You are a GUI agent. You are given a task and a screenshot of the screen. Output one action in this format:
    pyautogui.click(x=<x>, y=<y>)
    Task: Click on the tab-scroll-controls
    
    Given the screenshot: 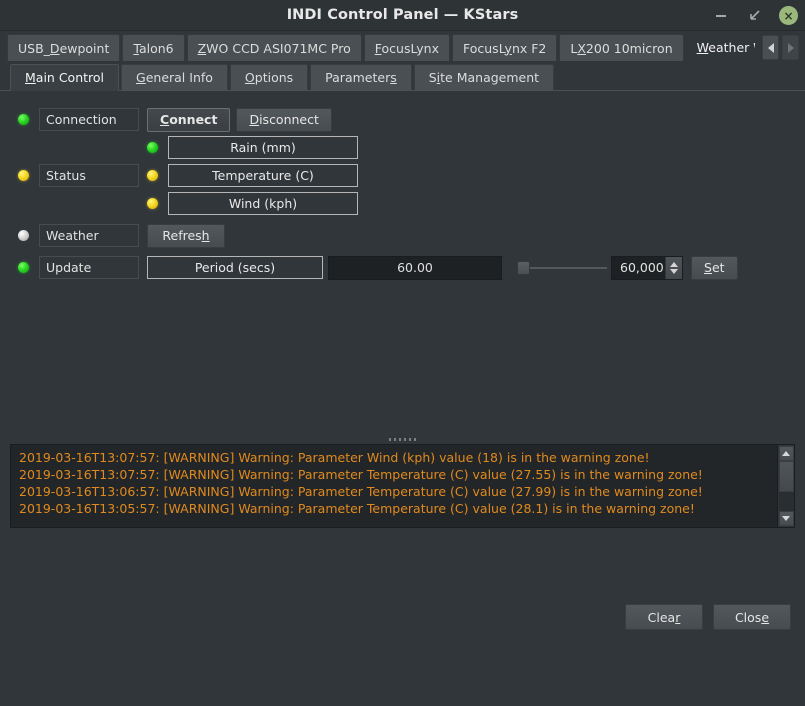 What is the action you would take?
    pyautogui.click(x=780, y=47)
    